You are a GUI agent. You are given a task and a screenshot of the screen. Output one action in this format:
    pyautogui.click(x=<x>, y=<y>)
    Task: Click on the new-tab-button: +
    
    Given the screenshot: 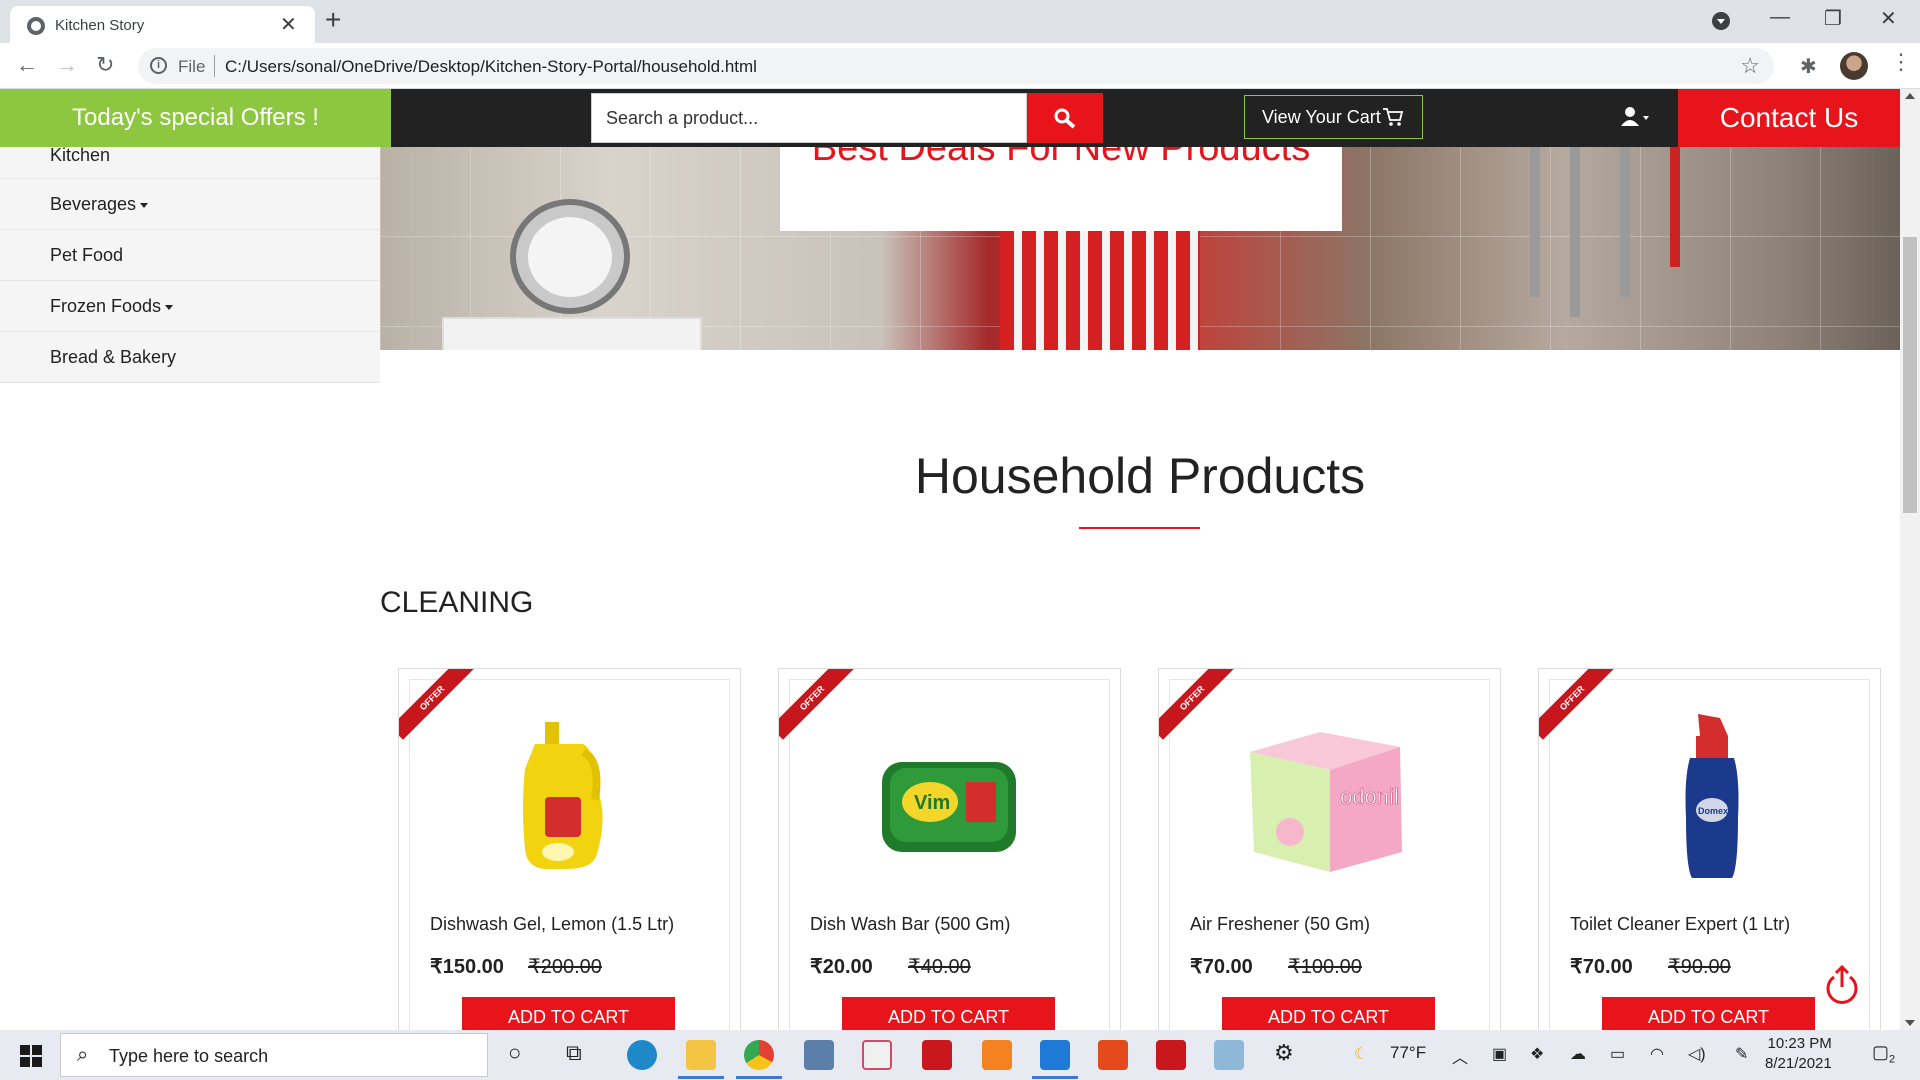 What is the action you would take?
    pyautogui.click(x=333, y=20)
    